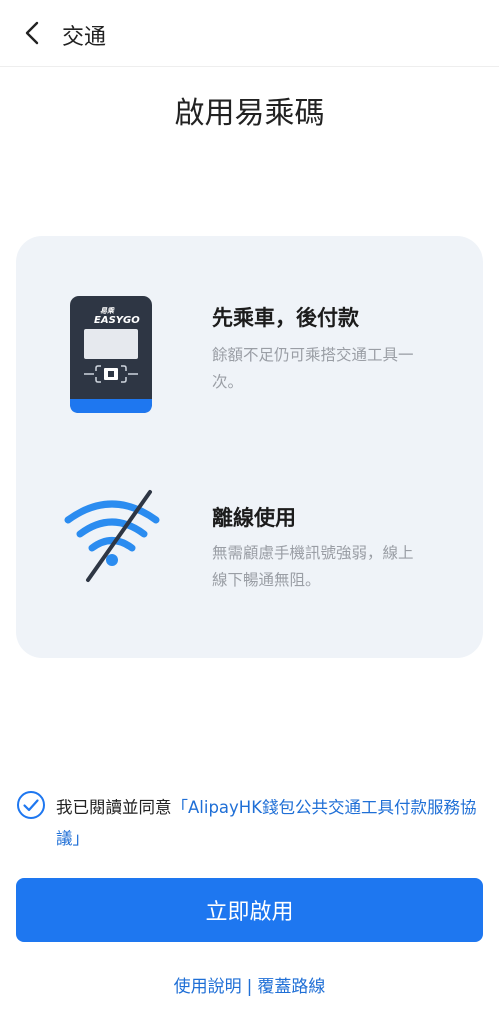  Describe the element at coordinates (117, 320) in the screenshot. I see `device-logo-bottom: EASYGO` at that location.